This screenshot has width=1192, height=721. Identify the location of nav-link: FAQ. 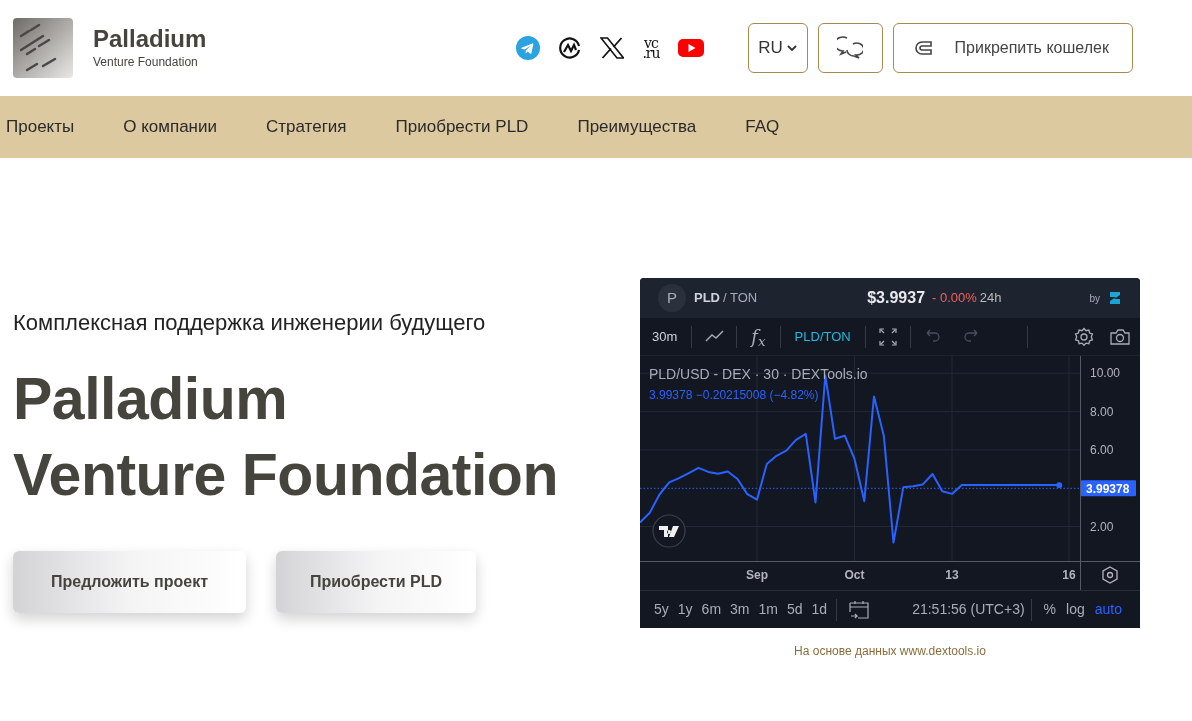
(762, 127).